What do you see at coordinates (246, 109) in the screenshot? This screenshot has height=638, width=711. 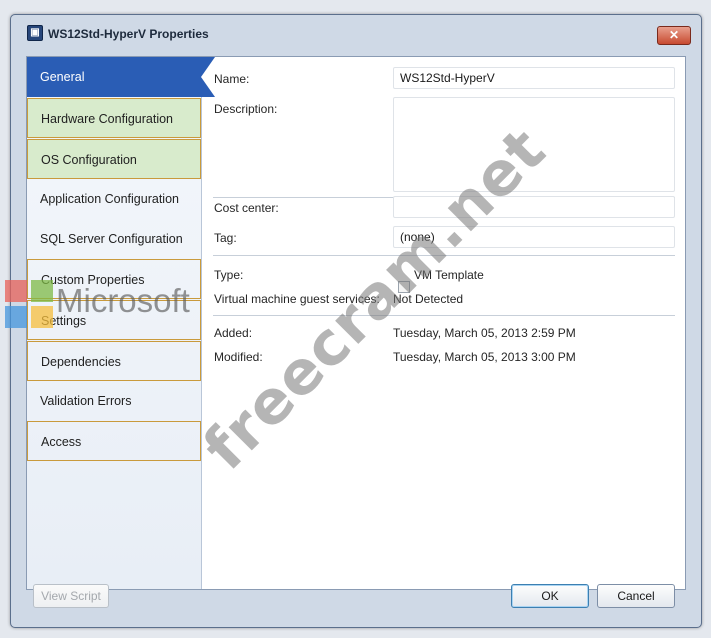 I see `description-label: Description:` at bounding box center [246, 109].